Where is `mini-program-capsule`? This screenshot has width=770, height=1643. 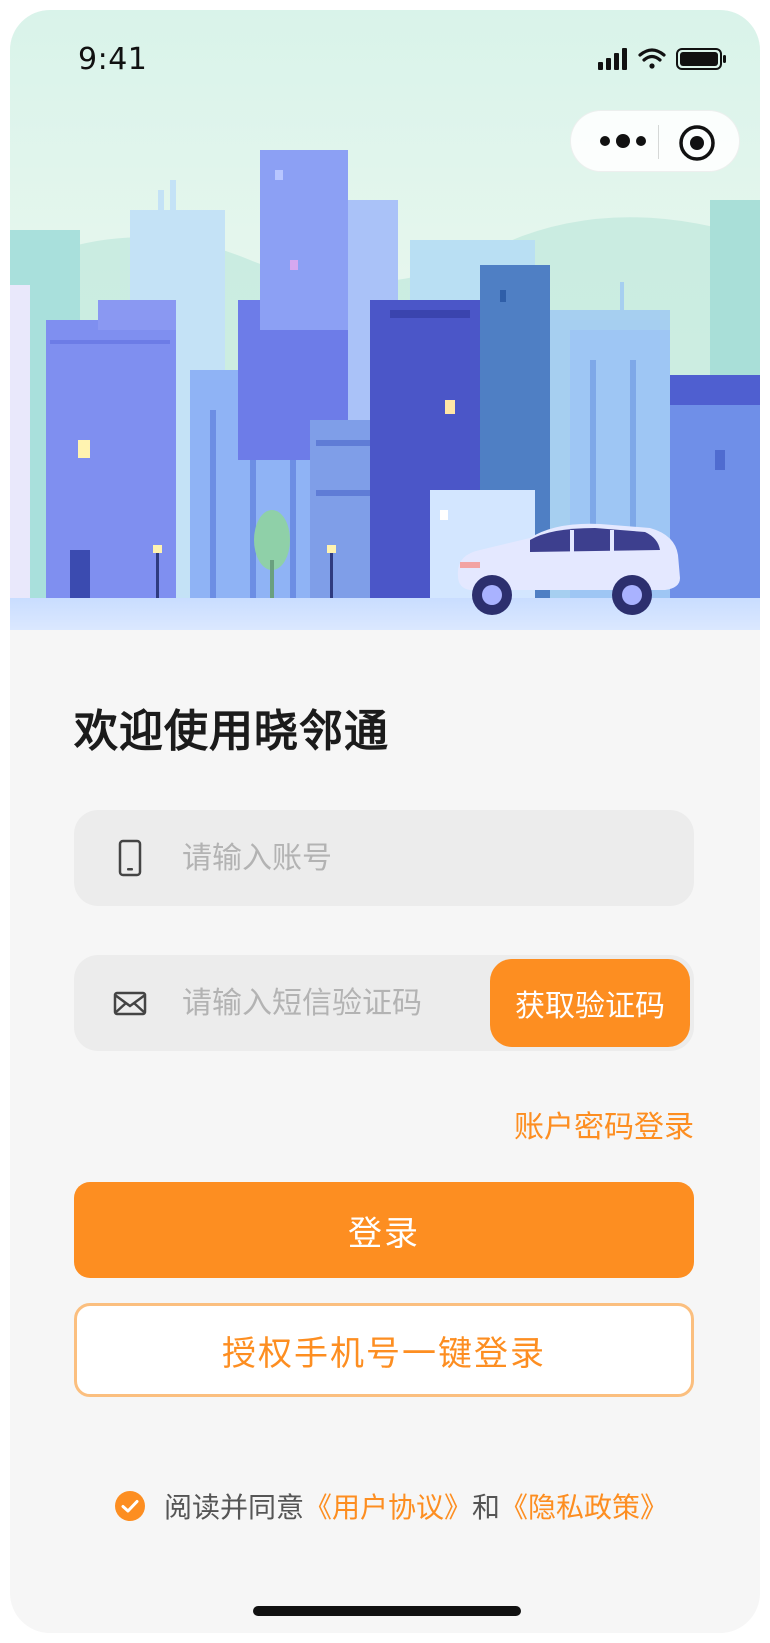
mini-program-capsule is located at coordinates (655, 141).